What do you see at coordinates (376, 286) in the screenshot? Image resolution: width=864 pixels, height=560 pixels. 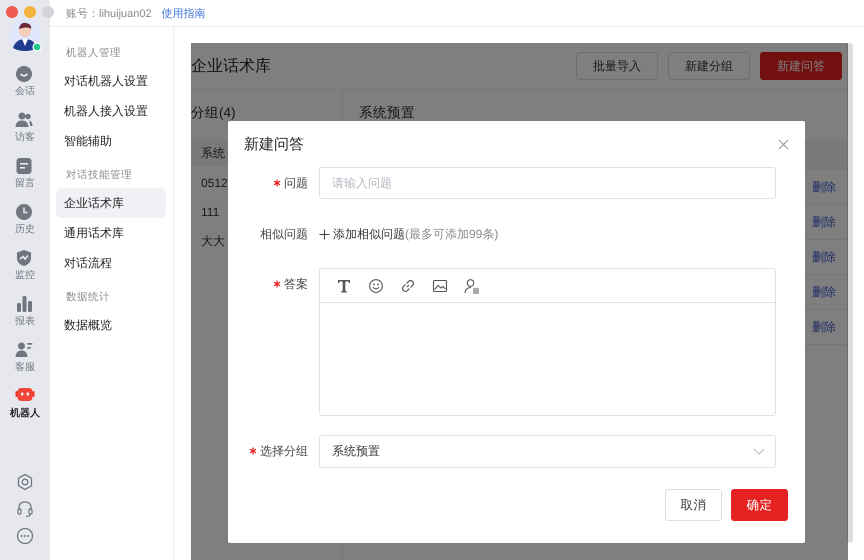 I see `emoji-icon` at bounding box center [376, 286].